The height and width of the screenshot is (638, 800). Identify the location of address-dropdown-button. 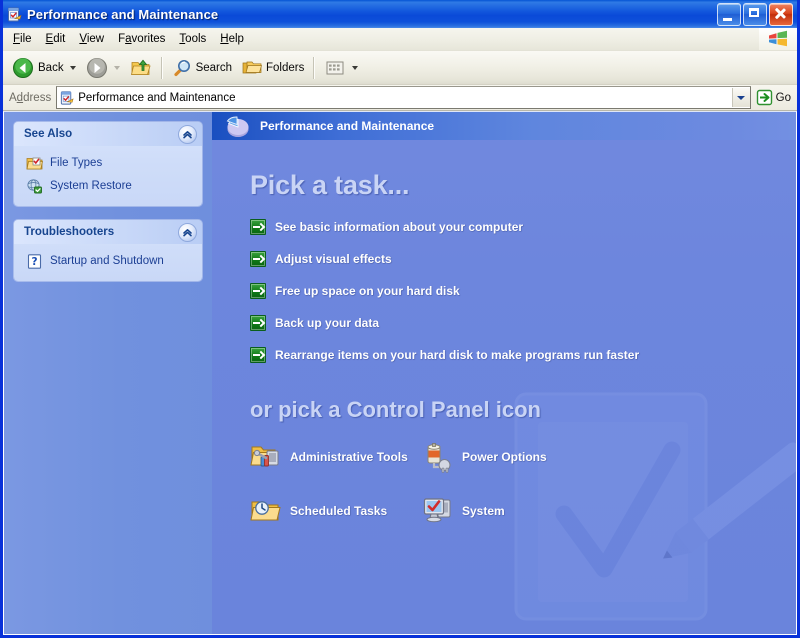
(740, 97).